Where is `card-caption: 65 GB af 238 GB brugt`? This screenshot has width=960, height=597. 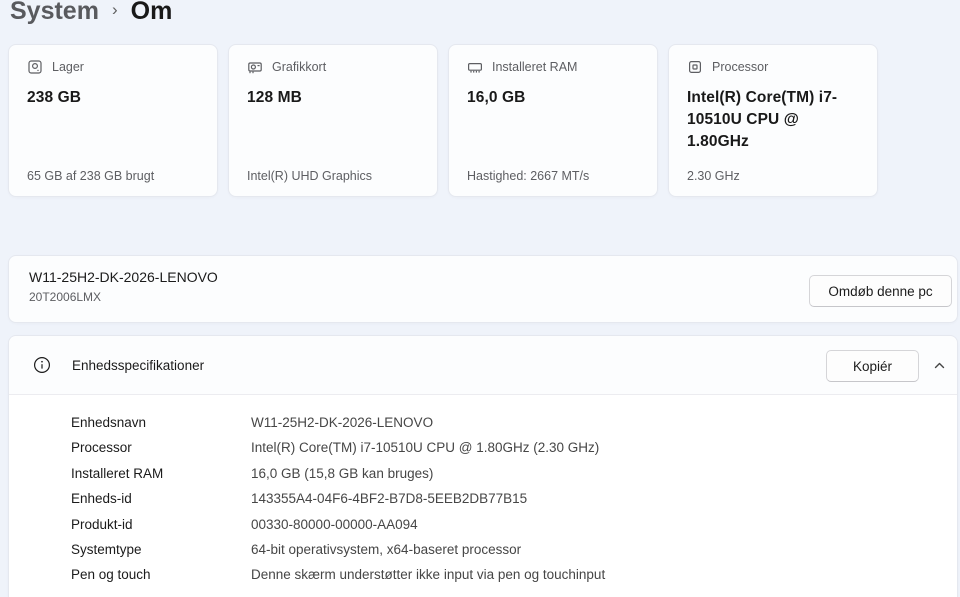
card-caption: 65 GB af 238 GB brugt is located at coordinates (91, 176).